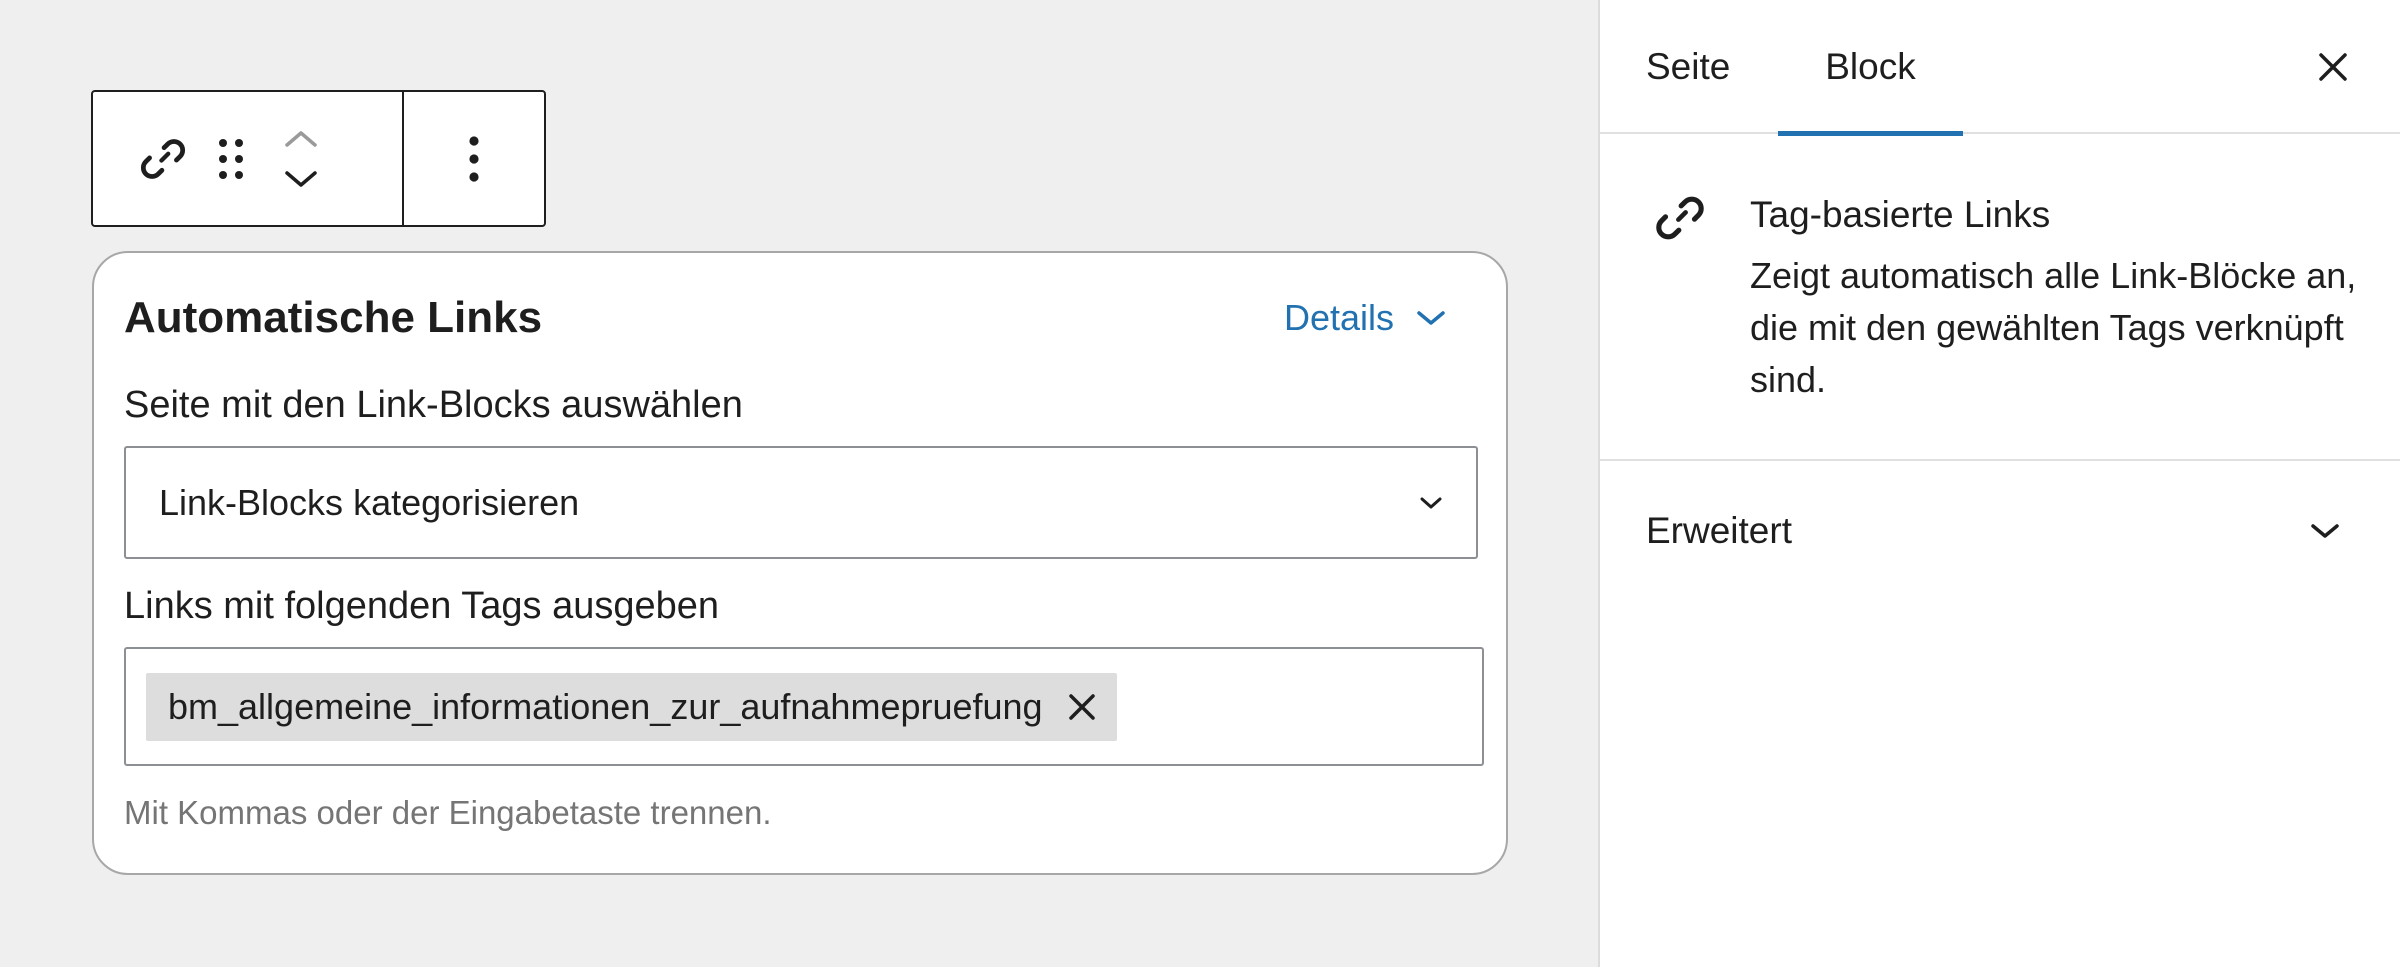  What do you see at coordinates (433, 405) in the screenshot?
I see `page-select-label: Seite mit den Link-Blocks auswählen` at bounding box center [433, 405].